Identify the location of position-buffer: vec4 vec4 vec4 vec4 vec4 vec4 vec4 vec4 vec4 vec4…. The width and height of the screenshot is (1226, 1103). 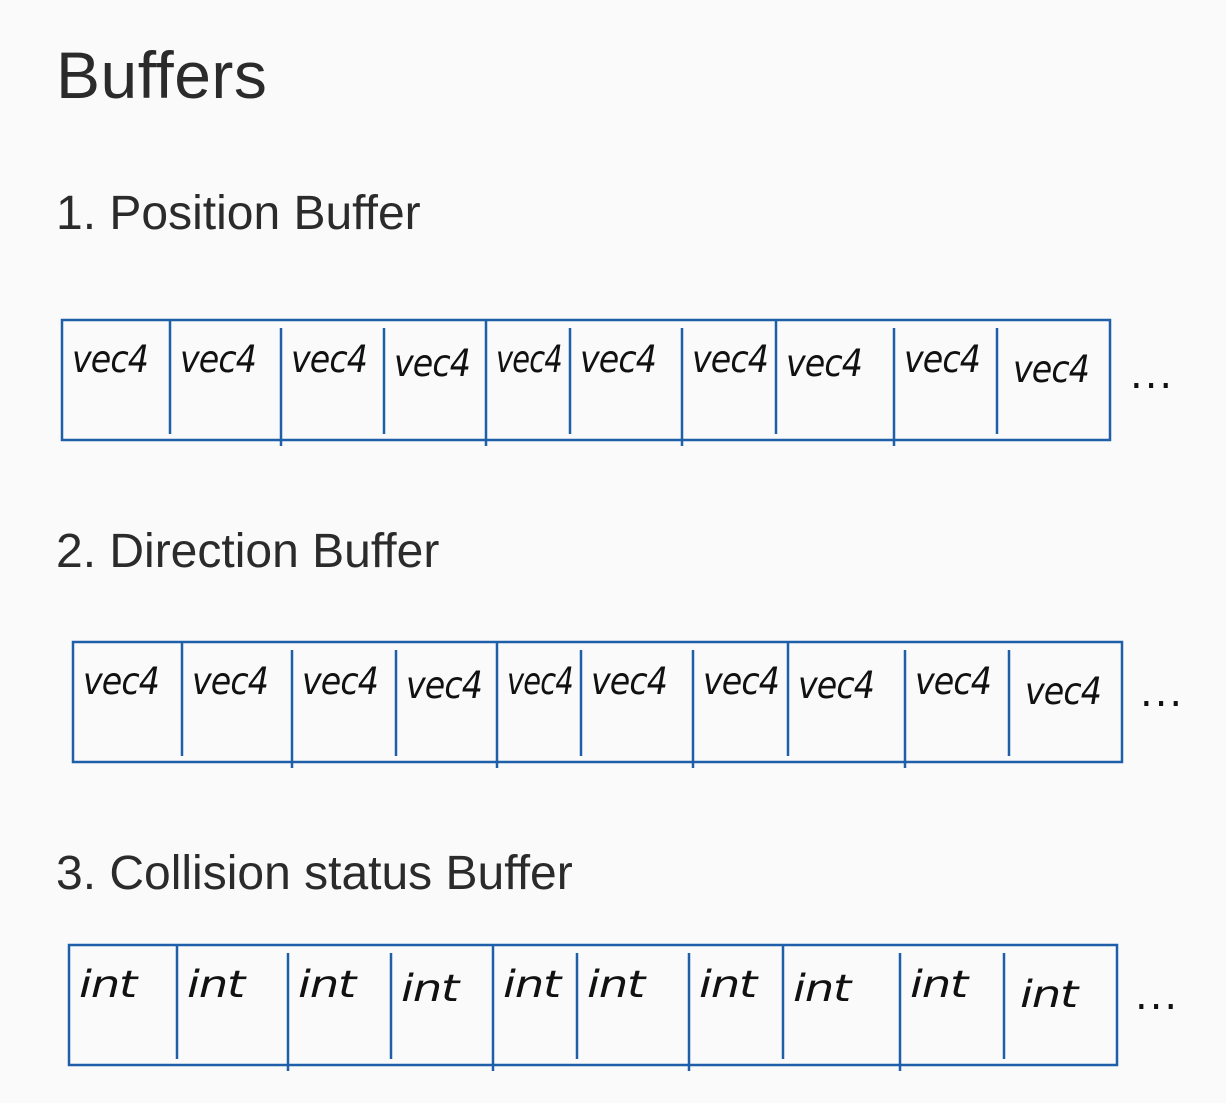
(617, 382).